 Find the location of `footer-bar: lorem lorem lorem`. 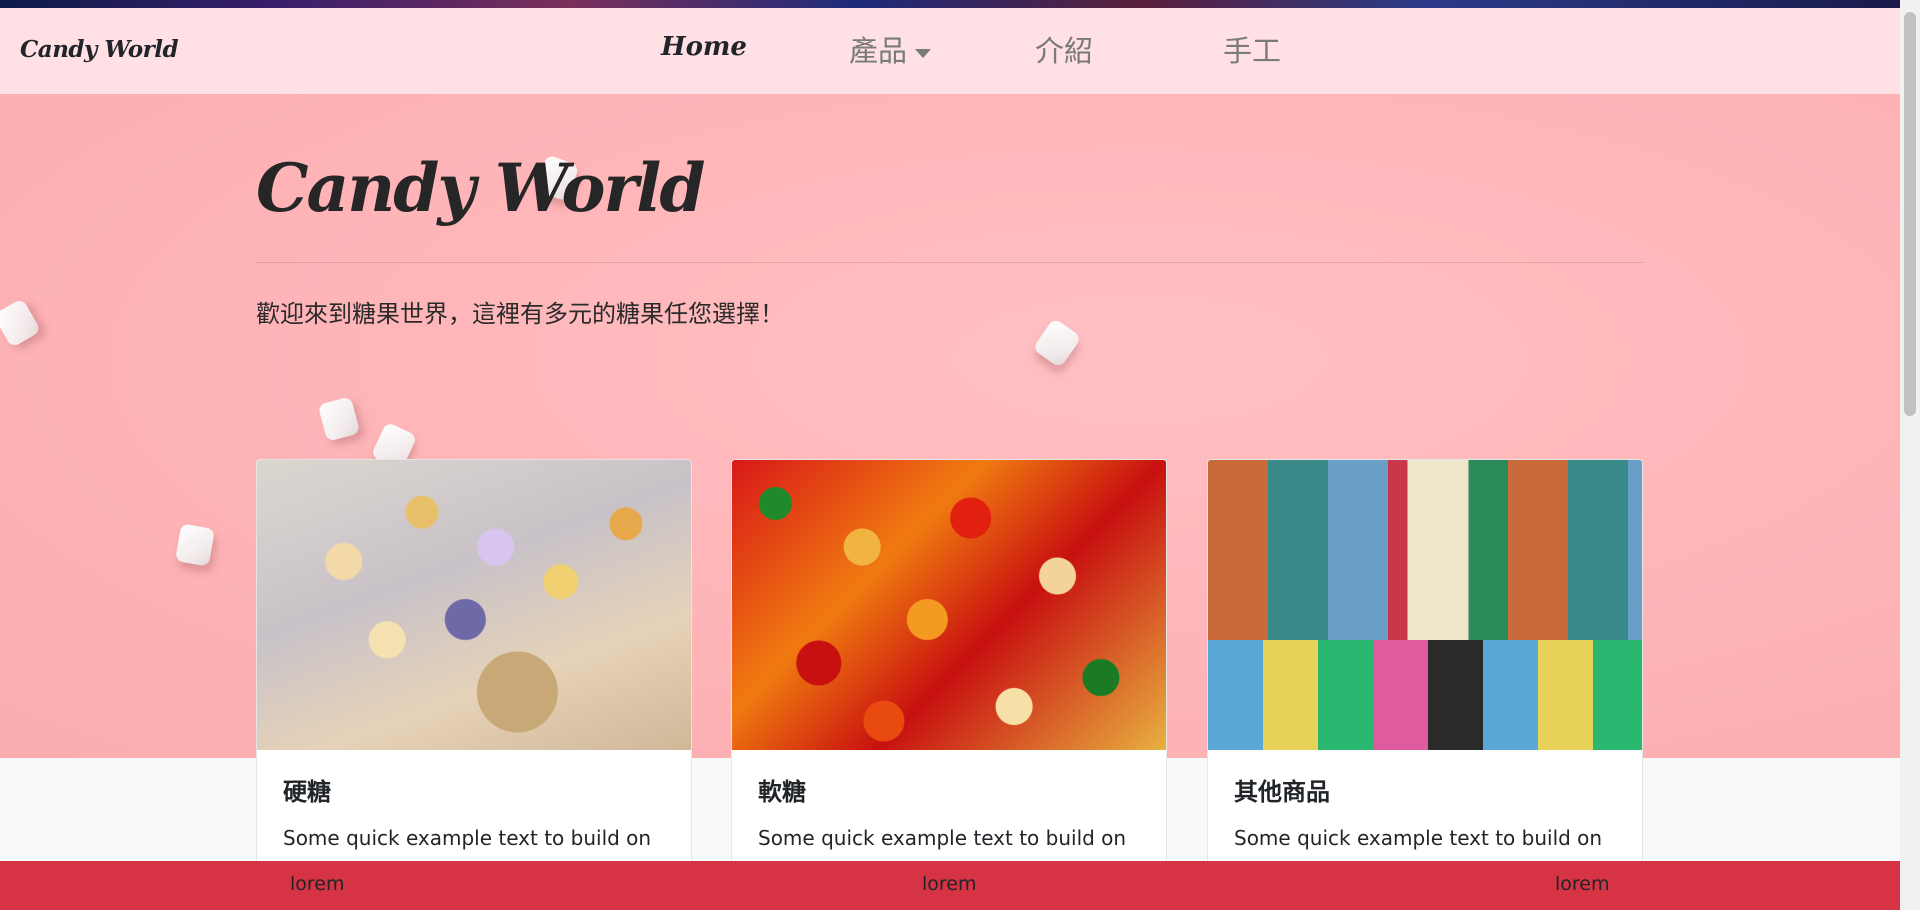

footer-bar: lorem lorem lorem is located at coordinates (950, 885).